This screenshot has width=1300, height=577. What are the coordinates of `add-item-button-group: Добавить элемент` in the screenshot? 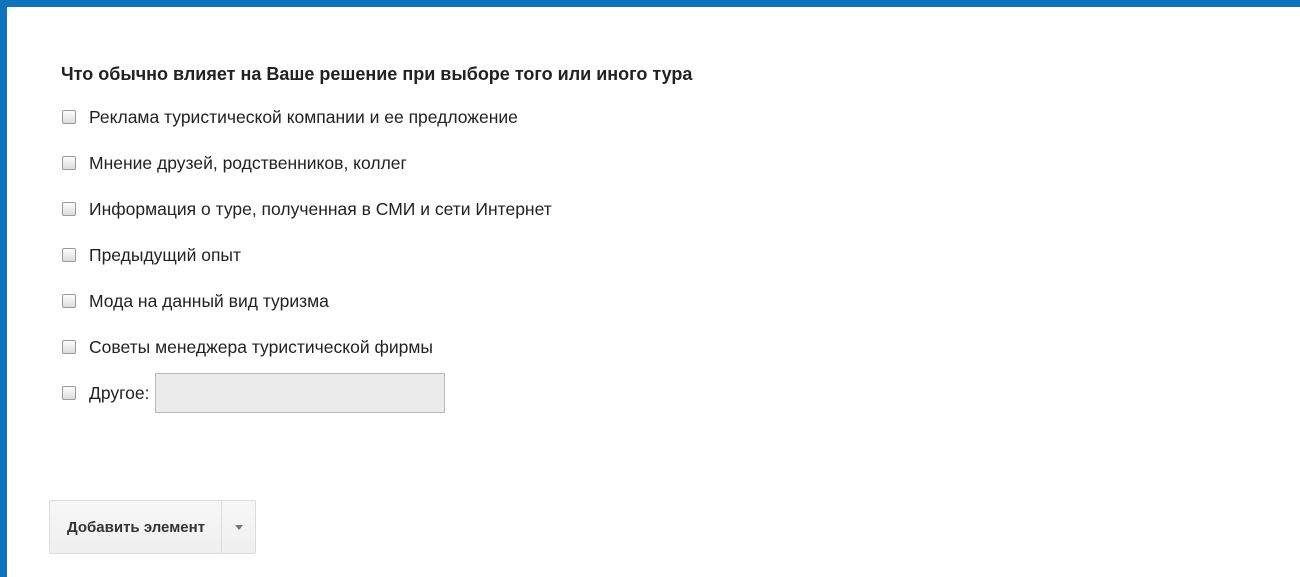 It's located at (153, 527).